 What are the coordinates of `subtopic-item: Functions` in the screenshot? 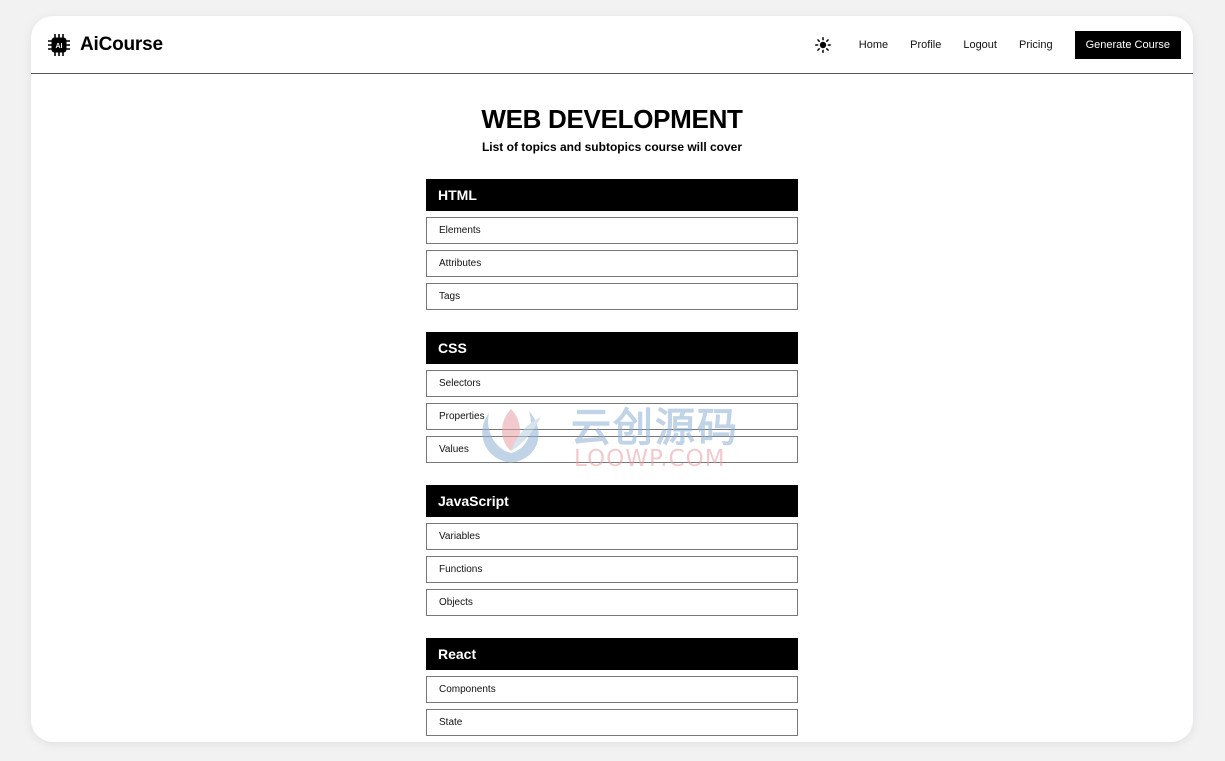 It's located at (612, 569).